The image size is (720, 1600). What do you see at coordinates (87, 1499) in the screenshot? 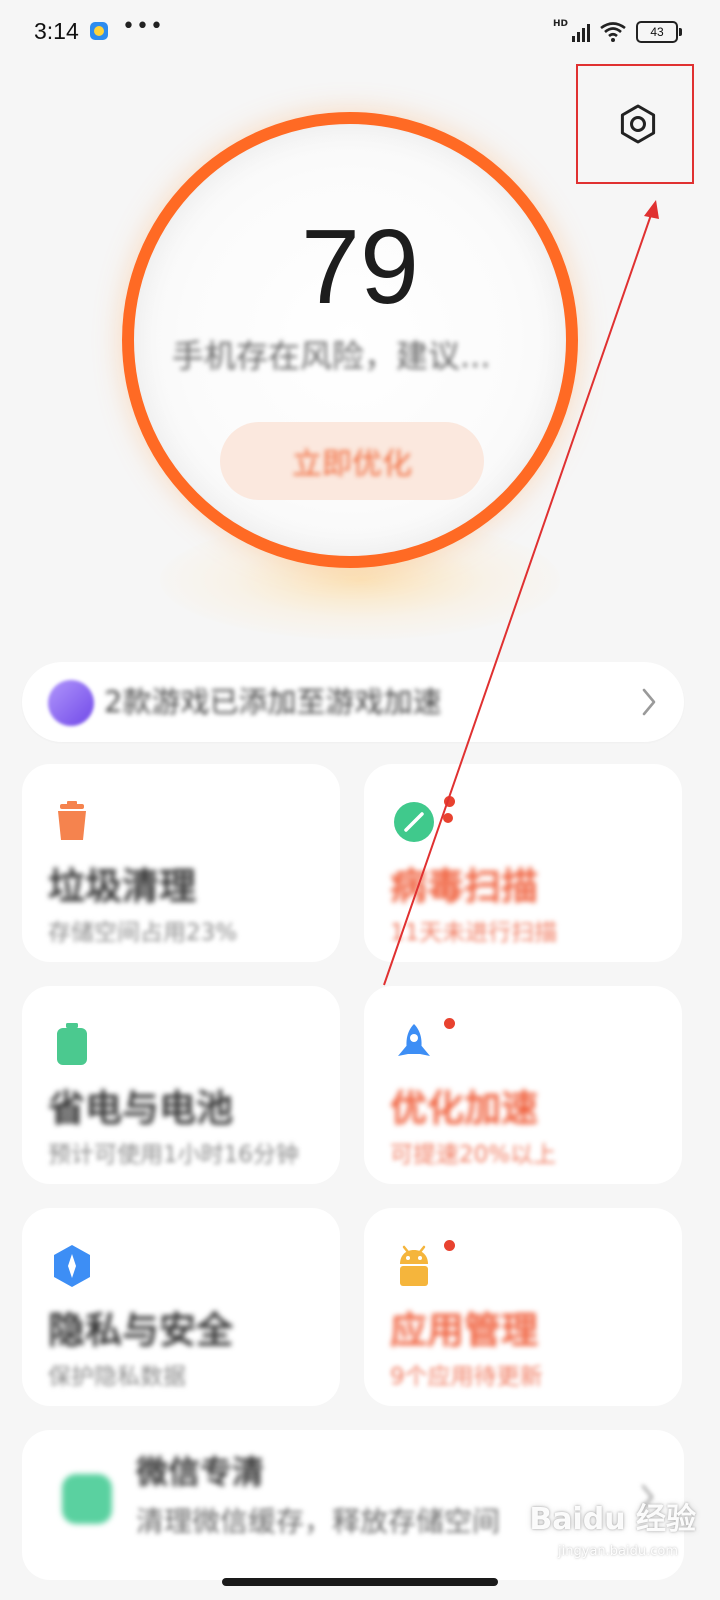
I see `wechat-icon` at bounding box center [87, 1499].